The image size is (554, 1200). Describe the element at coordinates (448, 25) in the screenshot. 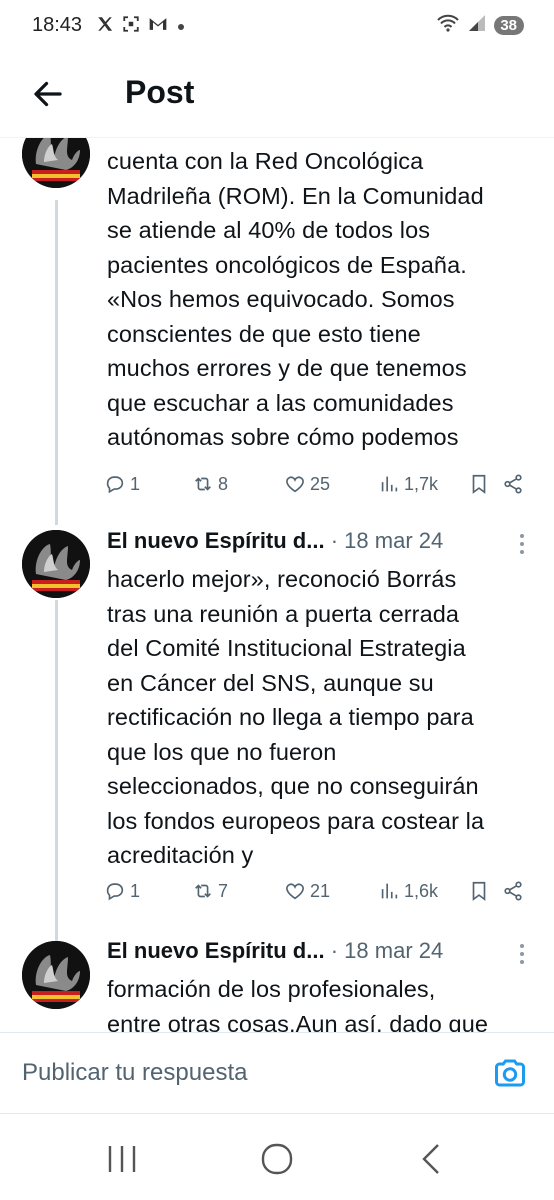

I see `wifi-icon` at that location.